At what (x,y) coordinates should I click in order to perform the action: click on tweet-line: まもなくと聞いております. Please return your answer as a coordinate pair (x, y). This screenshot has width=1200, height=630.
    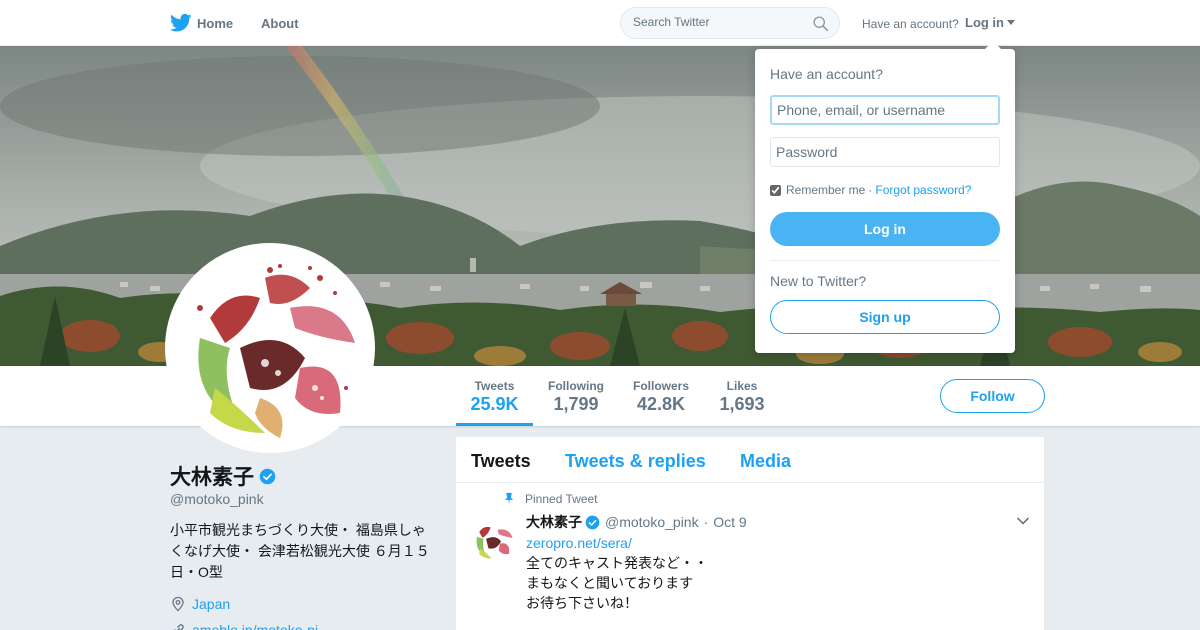
    Looking at the image, I should click on (610, 583).